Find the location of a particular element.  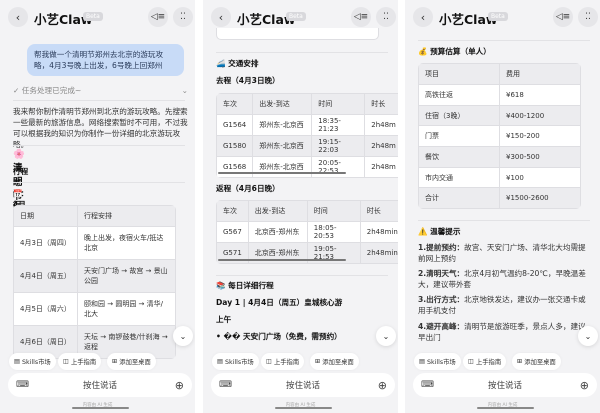

plus-square-icon: ⊞ is located at coordinates (115, 361).